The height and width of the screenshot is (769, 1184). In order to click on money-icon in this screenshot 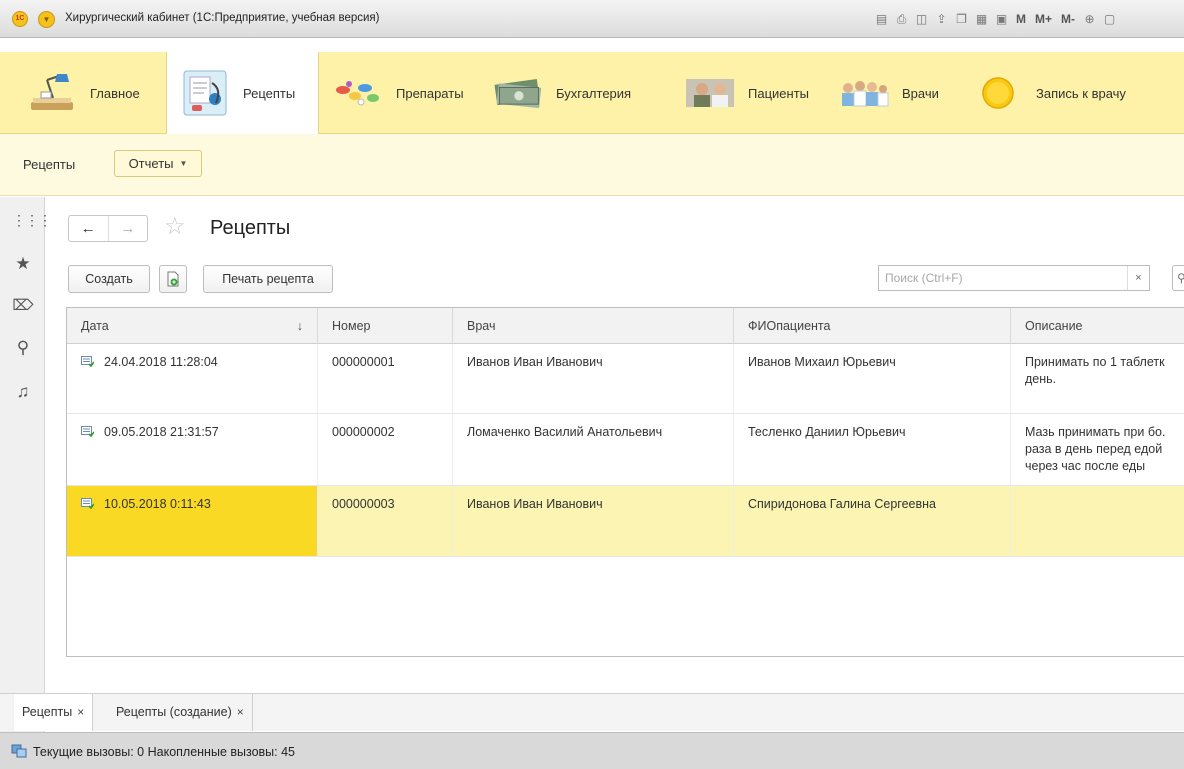, I will do `click(518, 93)`.